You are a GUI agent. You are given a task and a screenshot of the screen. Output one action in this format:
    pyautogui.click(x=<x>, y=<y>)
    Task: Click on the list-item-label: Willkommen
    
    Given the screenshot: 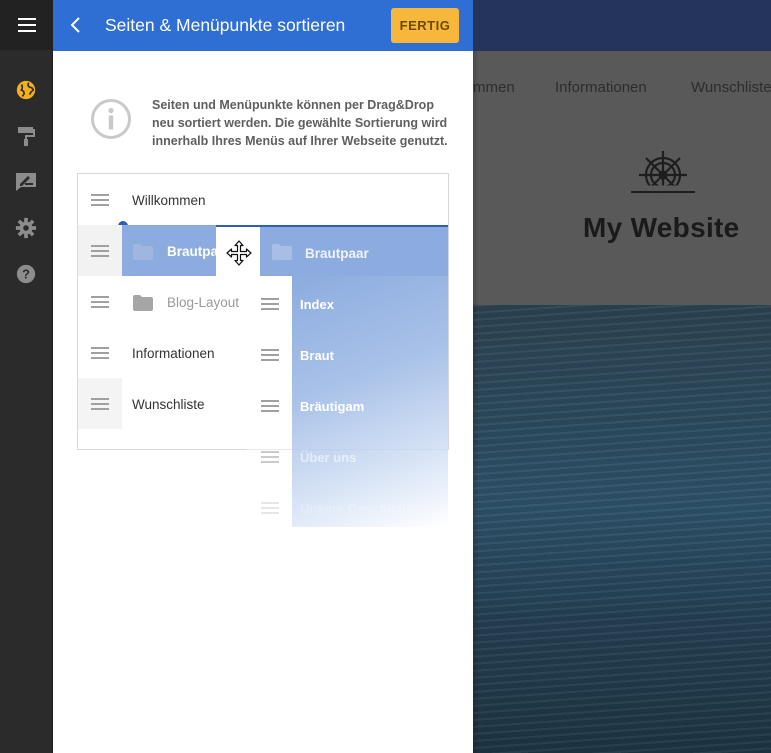 What is the action you would take?
    pyautogui.click(x=169, y=200)
    